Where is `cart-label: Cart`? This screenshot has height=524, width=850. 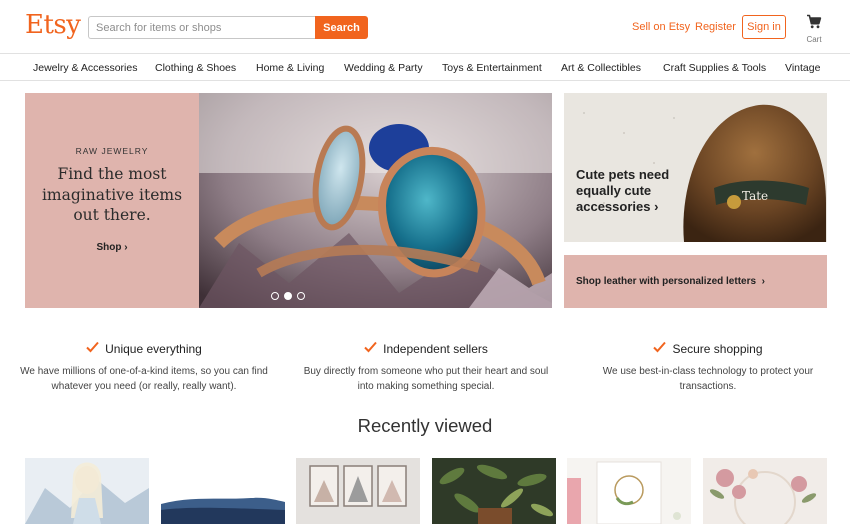 cart-label: Cart is located at coordinates (814, 39).